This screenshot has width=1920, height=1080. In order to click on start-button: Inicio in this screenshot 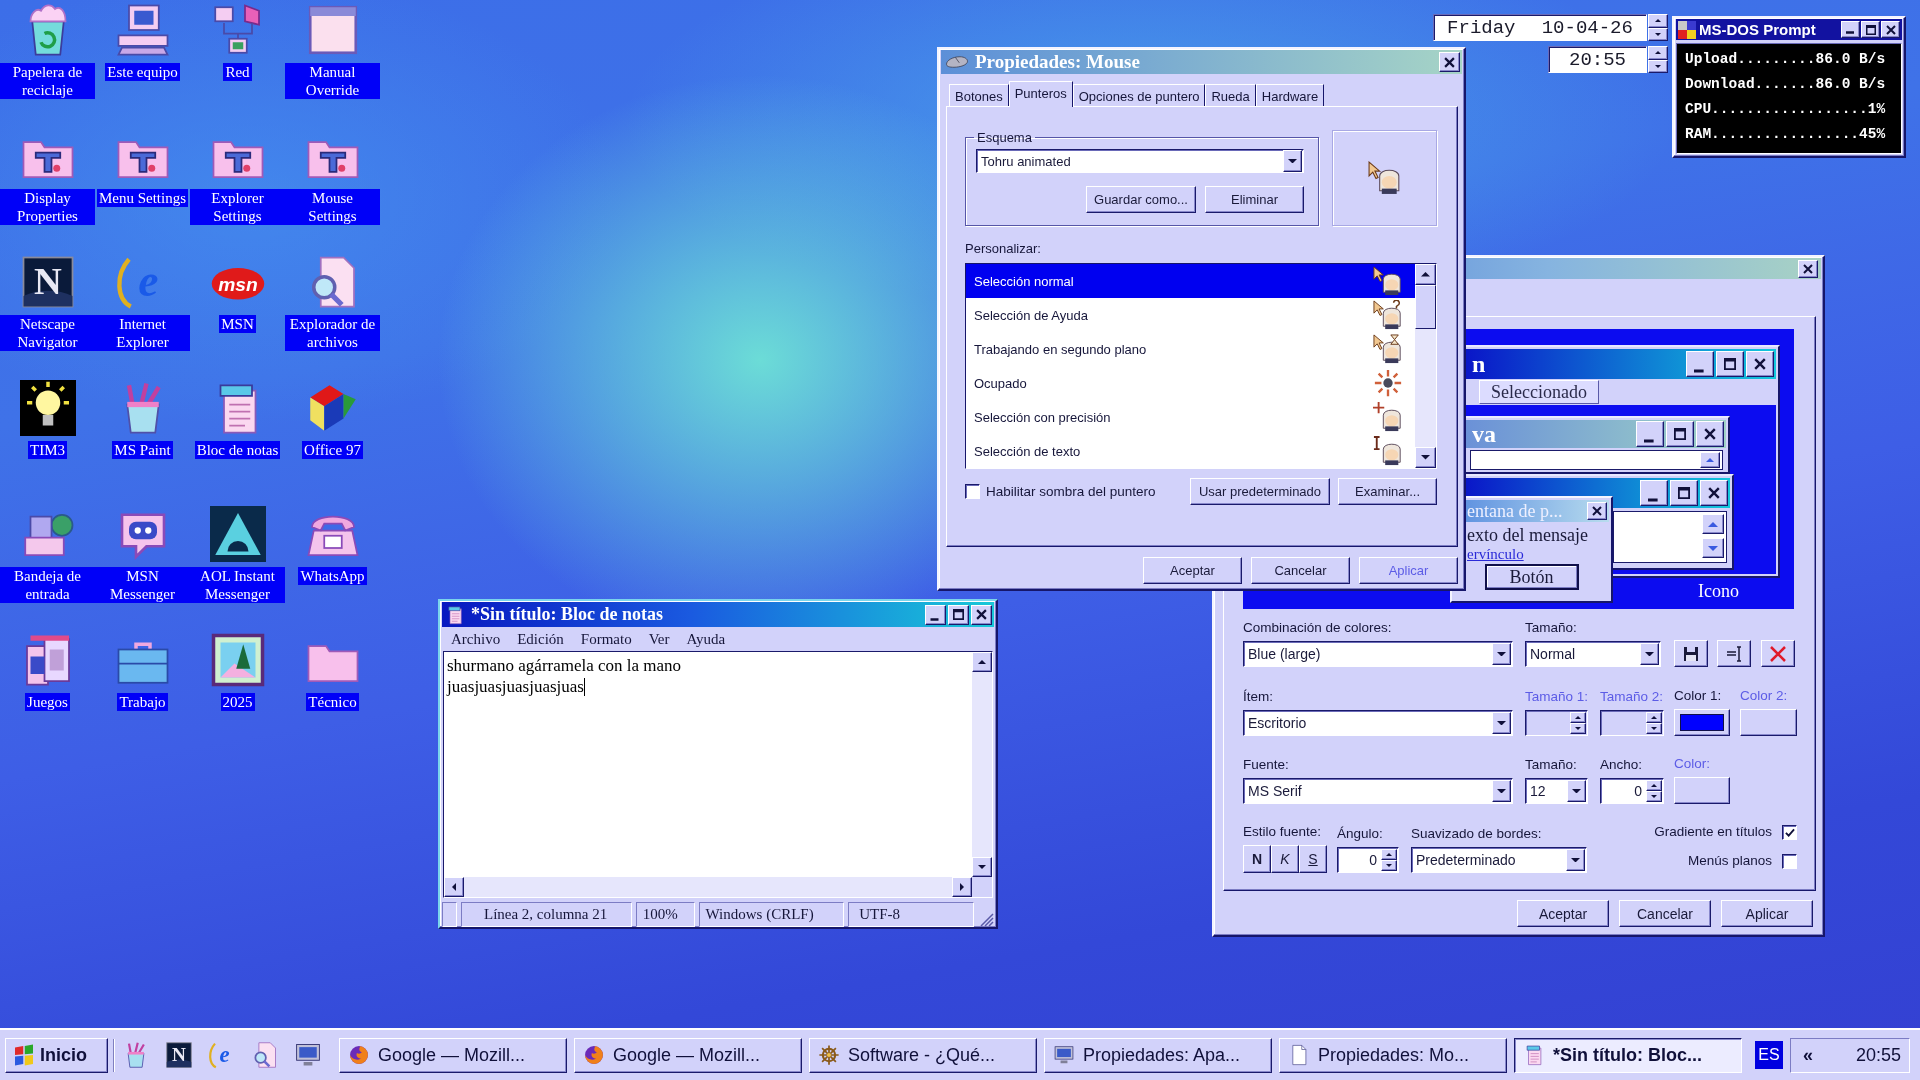, I will do `click(56, 1055)`.